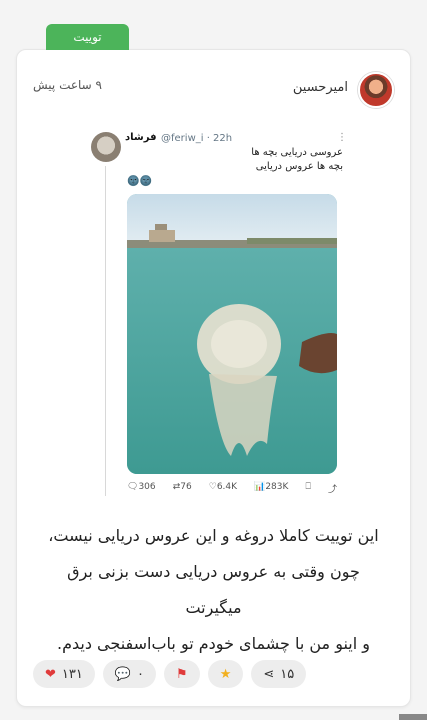  I want to click on tweet-emoji: 🌚🌚, so click(139, 181).